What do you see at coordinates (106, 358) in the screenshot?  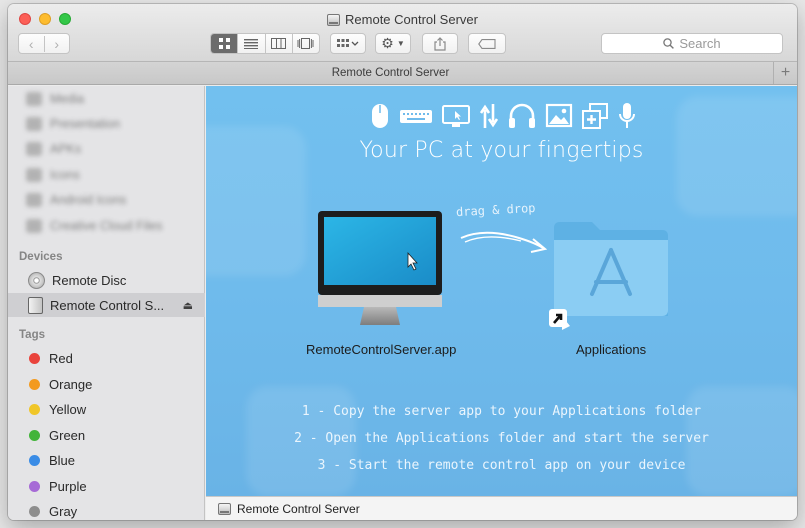 I see `sidebar-tag-red: Red` at bounding box center [106, 358].